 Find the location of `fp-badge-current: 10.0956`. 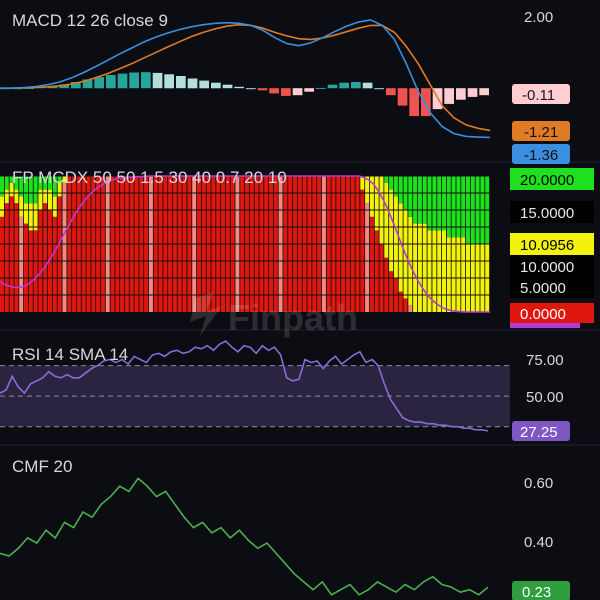

fp-badge-current: 10.0956 is located at coordinates (552, 244).